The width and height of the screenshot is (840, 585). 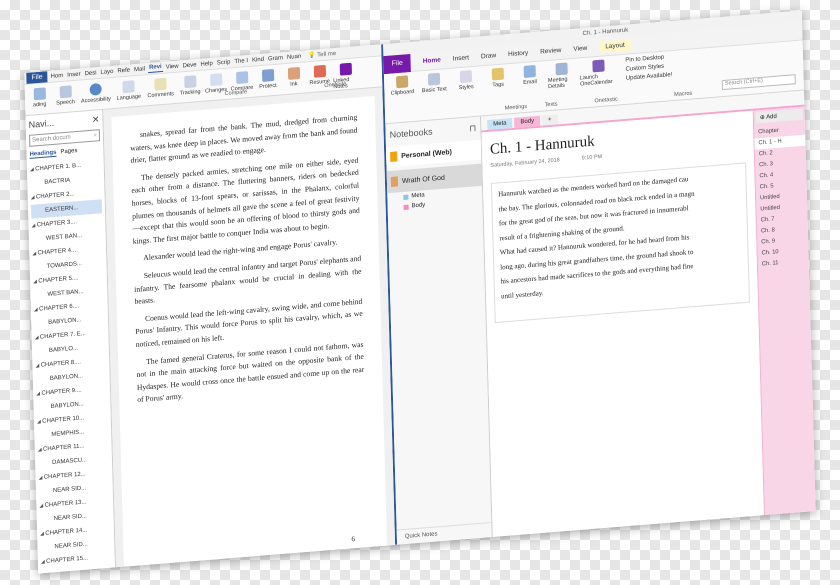 I want to click on read-aloud-icon, so click(x=39, y=94).